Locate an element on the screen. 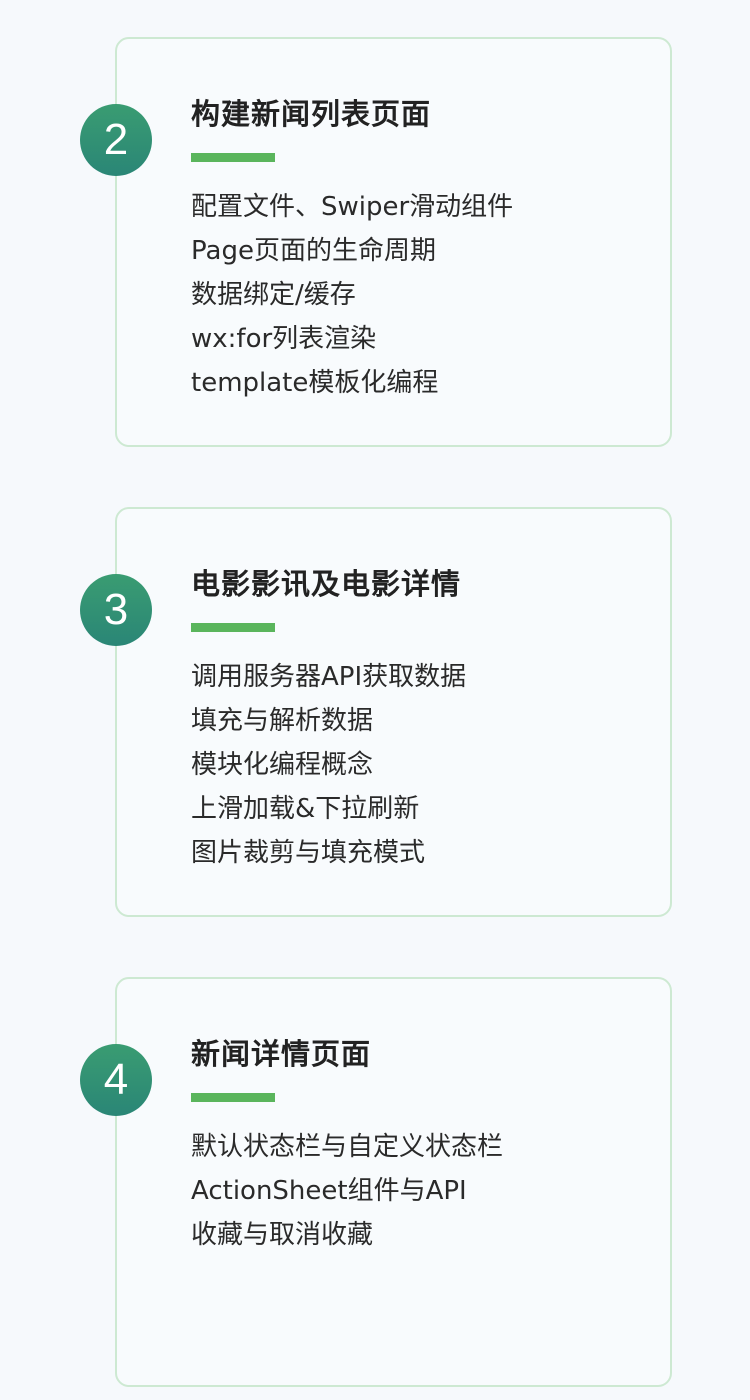 The image size is (750, 1400). topic-item: 配置文件、Swiper滑动组件 is located at coordinates (352, 207).